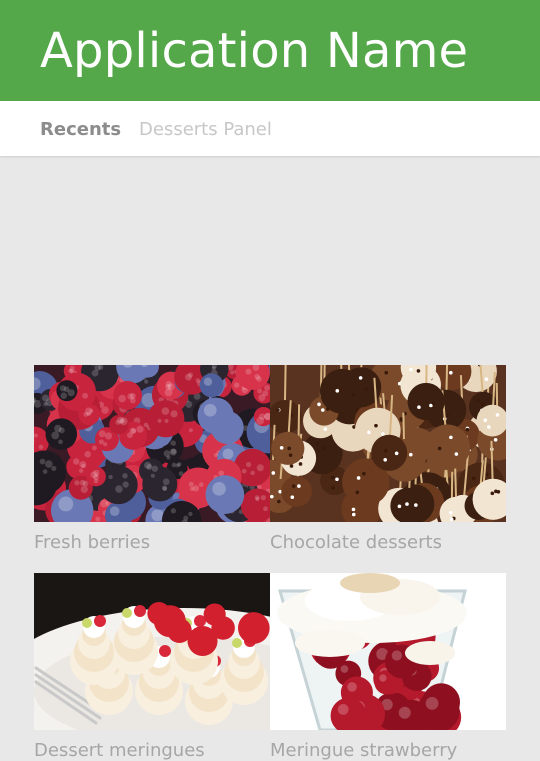 The width and height of the screenshot is (540, 761). Describe the element at coordinates (356, 542) in the screenshot. I see `tile-caption: Chocolate desserts` at that location.